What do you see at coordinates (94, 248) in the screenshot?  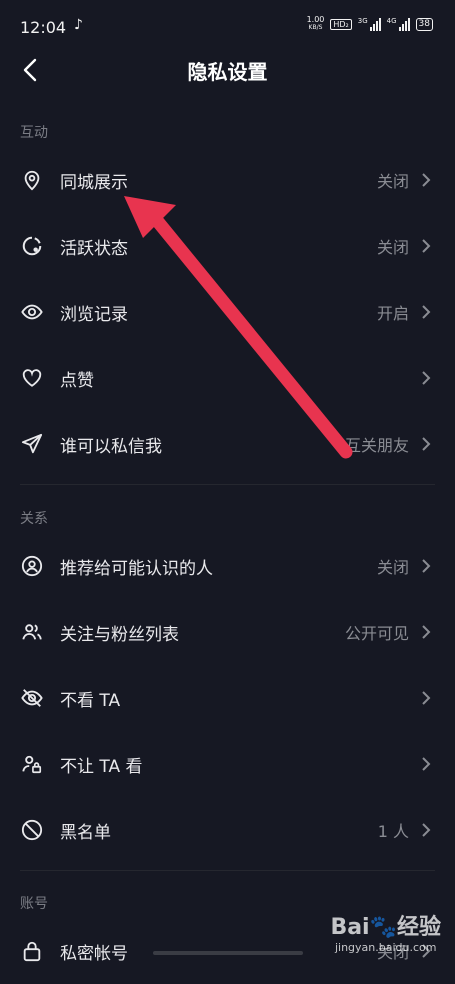 I see `row-label: 活跃状态` at bounding box center [94, 248].